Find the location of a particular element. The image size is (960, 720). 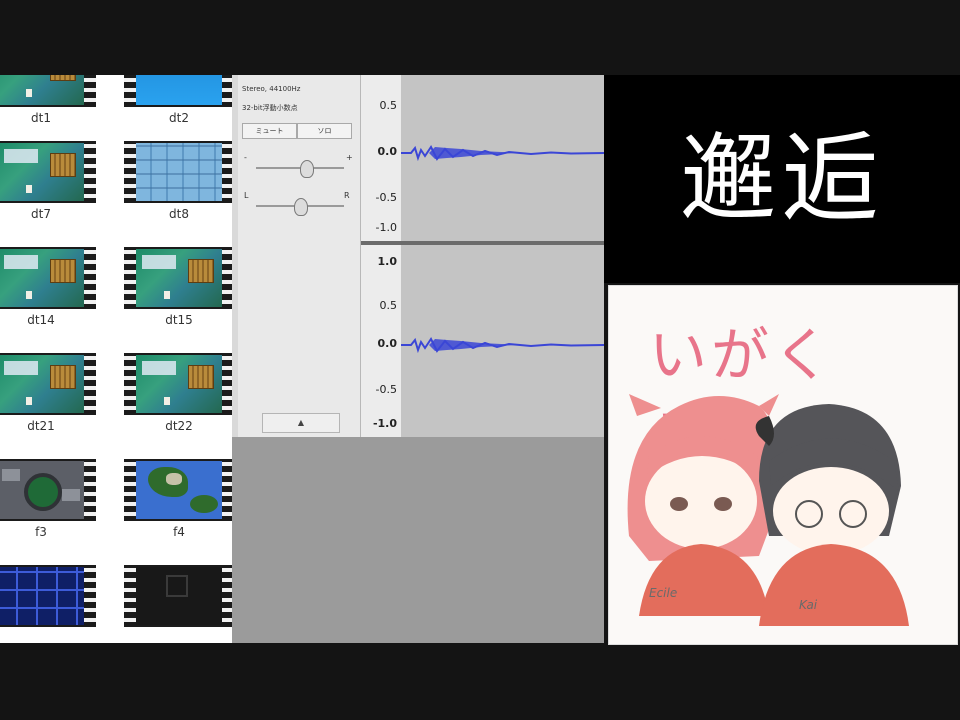

pan-slider-knob is located at coordinates (301, 207).